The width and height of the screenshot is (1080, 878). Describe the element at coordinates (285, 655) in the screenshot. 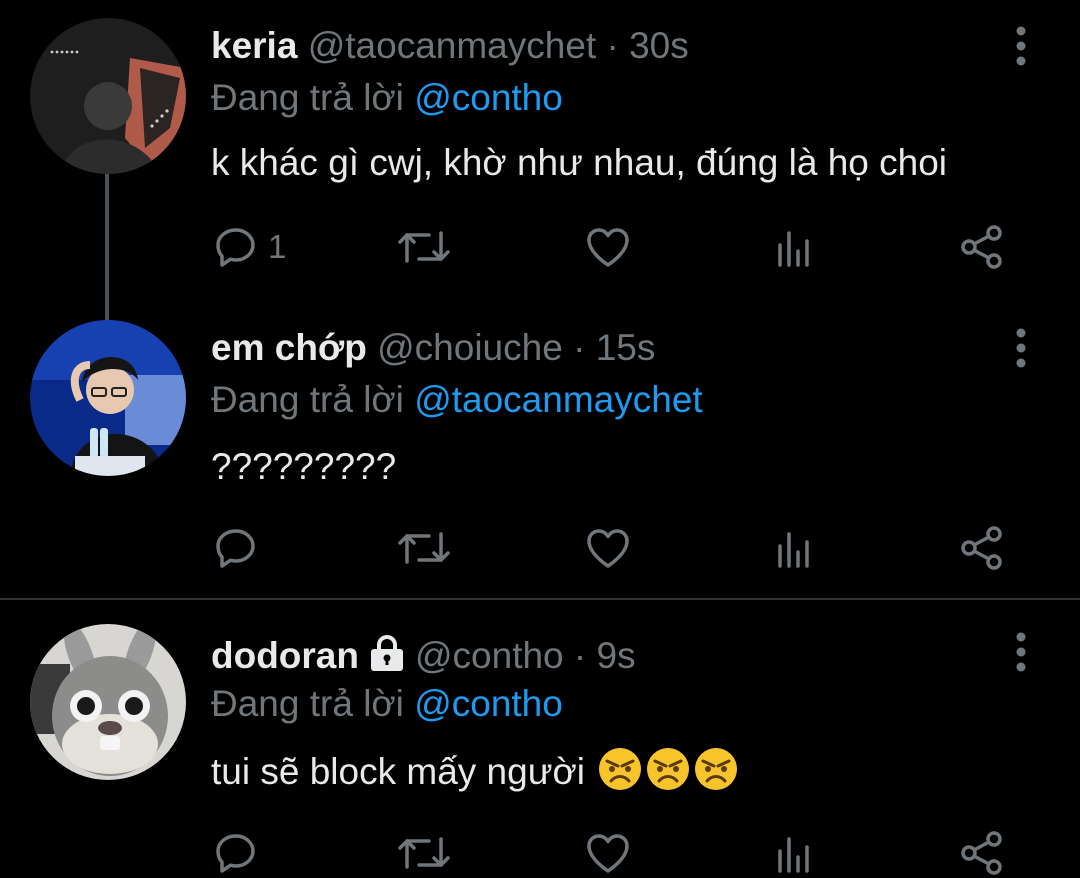

I see `display-name: dodoran` at that location.